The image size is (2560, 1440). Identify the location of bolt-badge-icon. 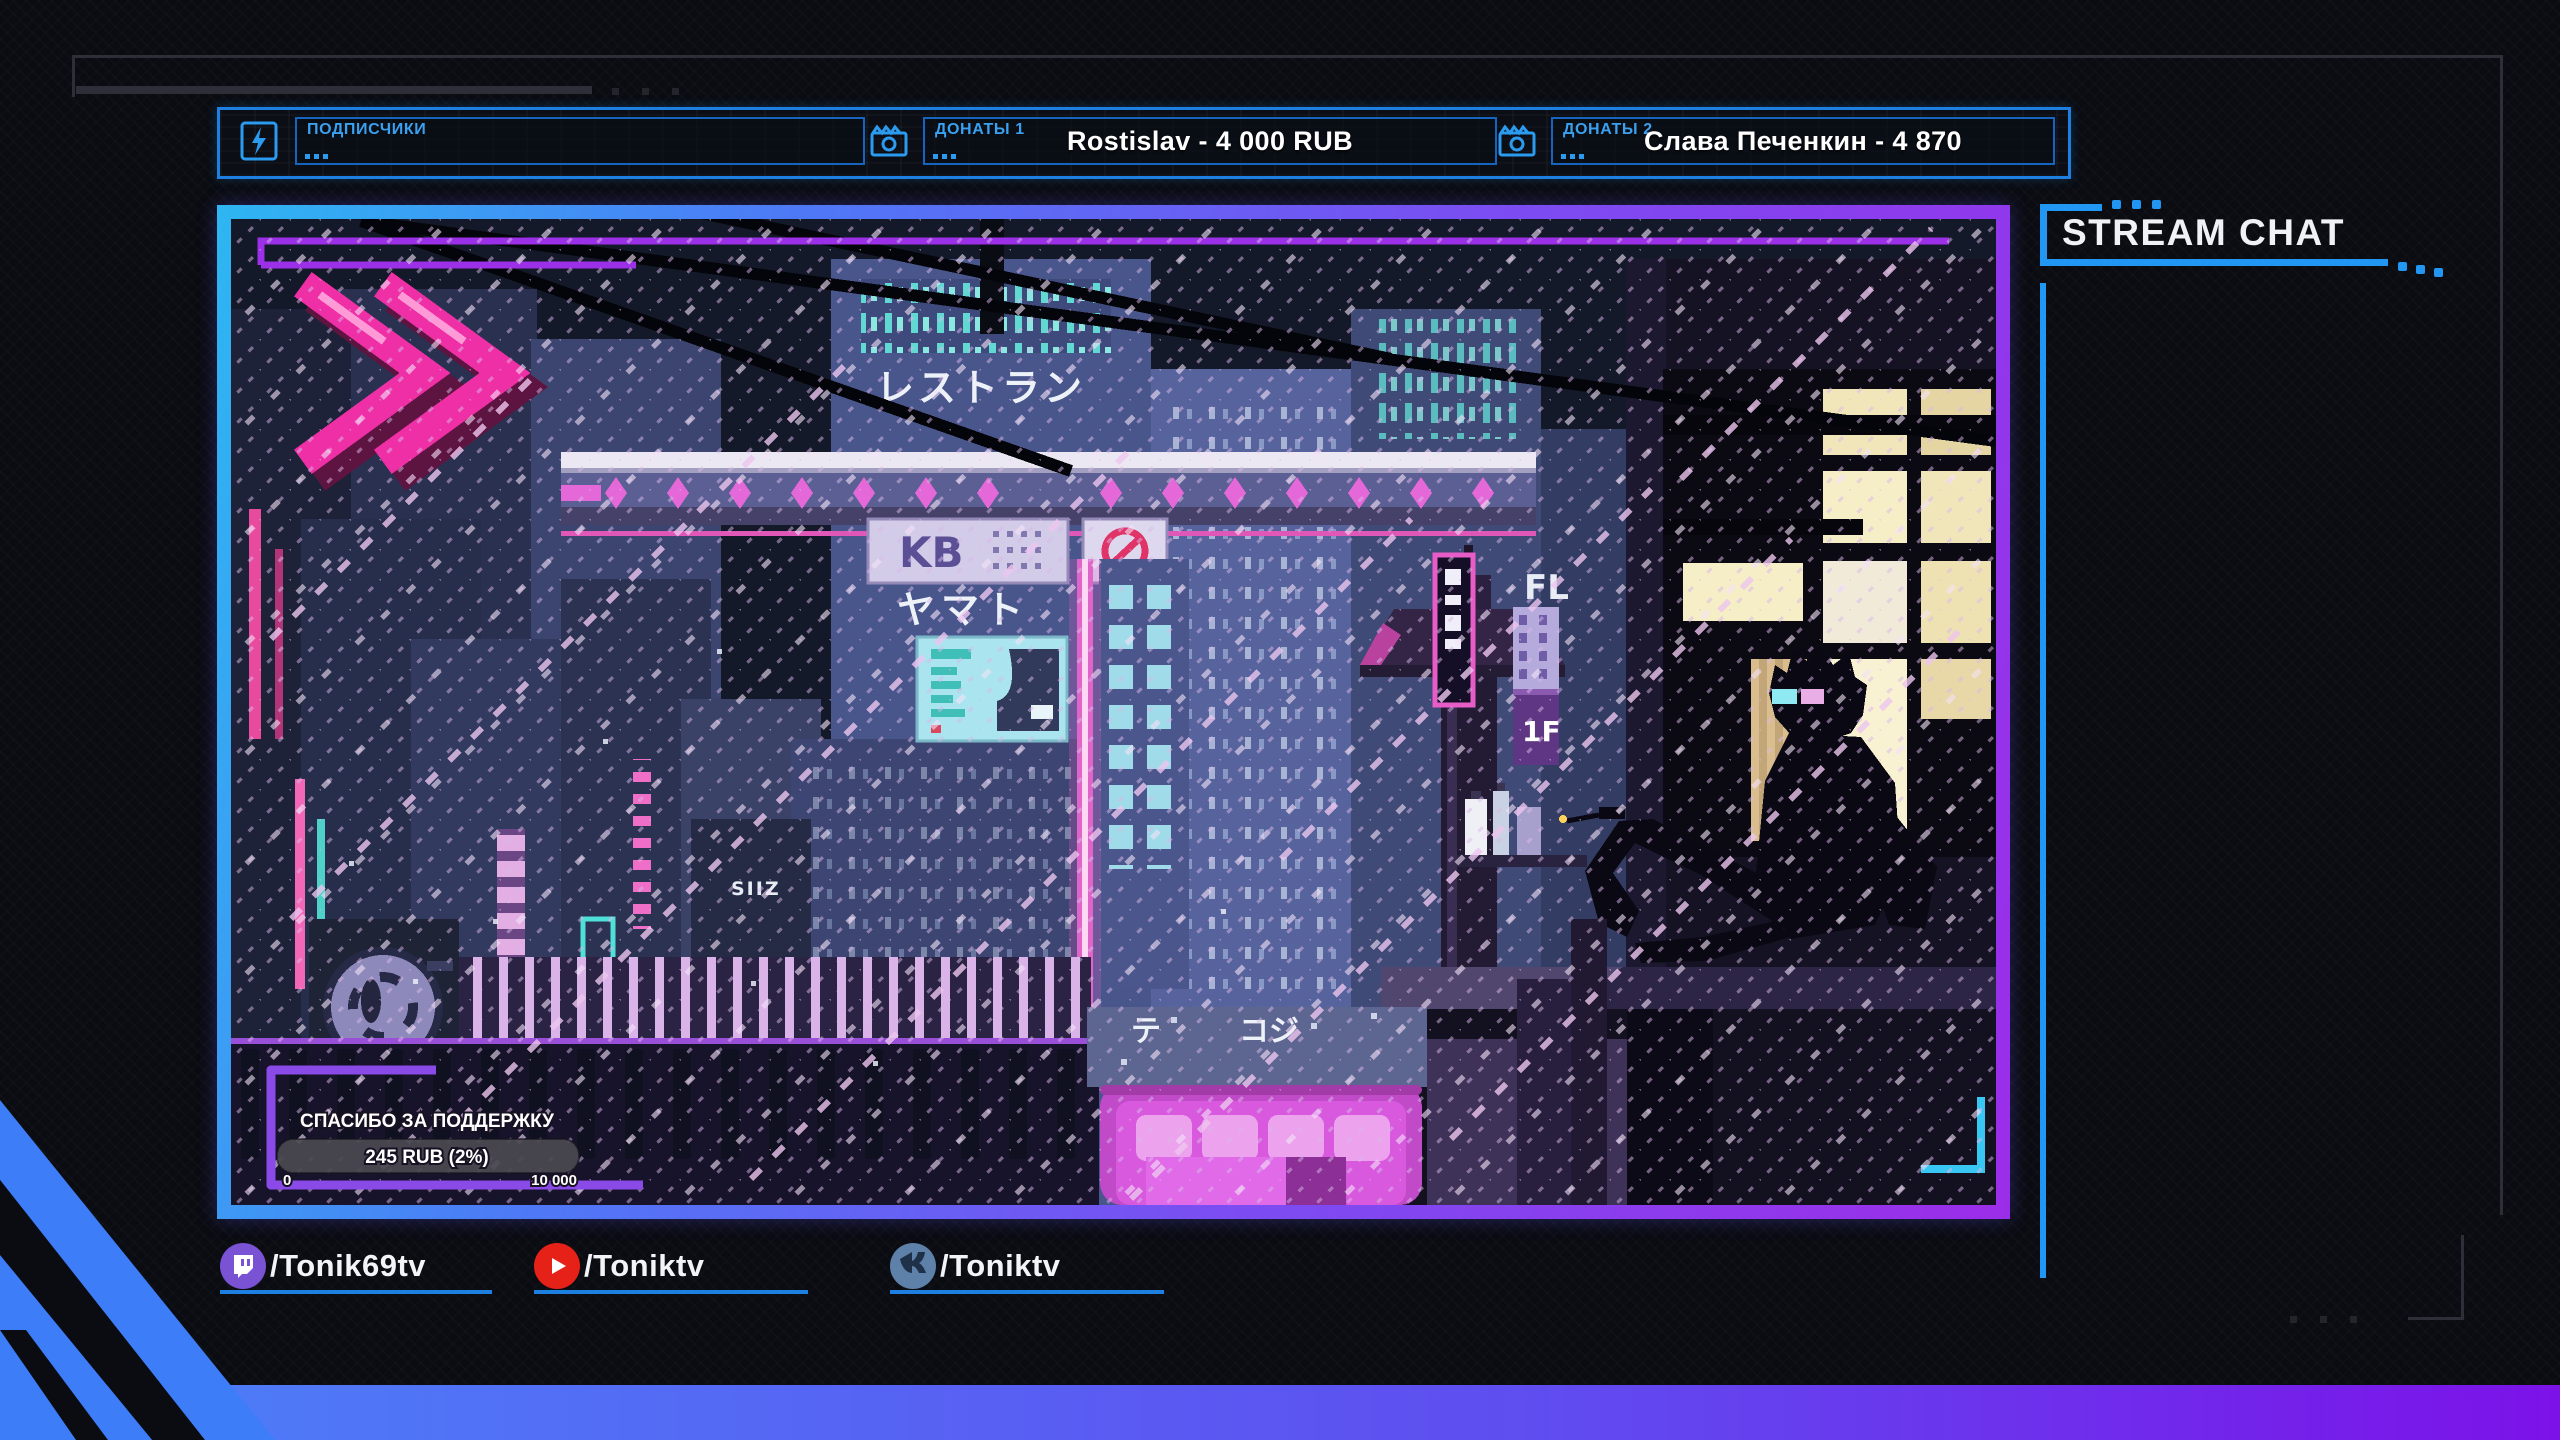
(259, 141).